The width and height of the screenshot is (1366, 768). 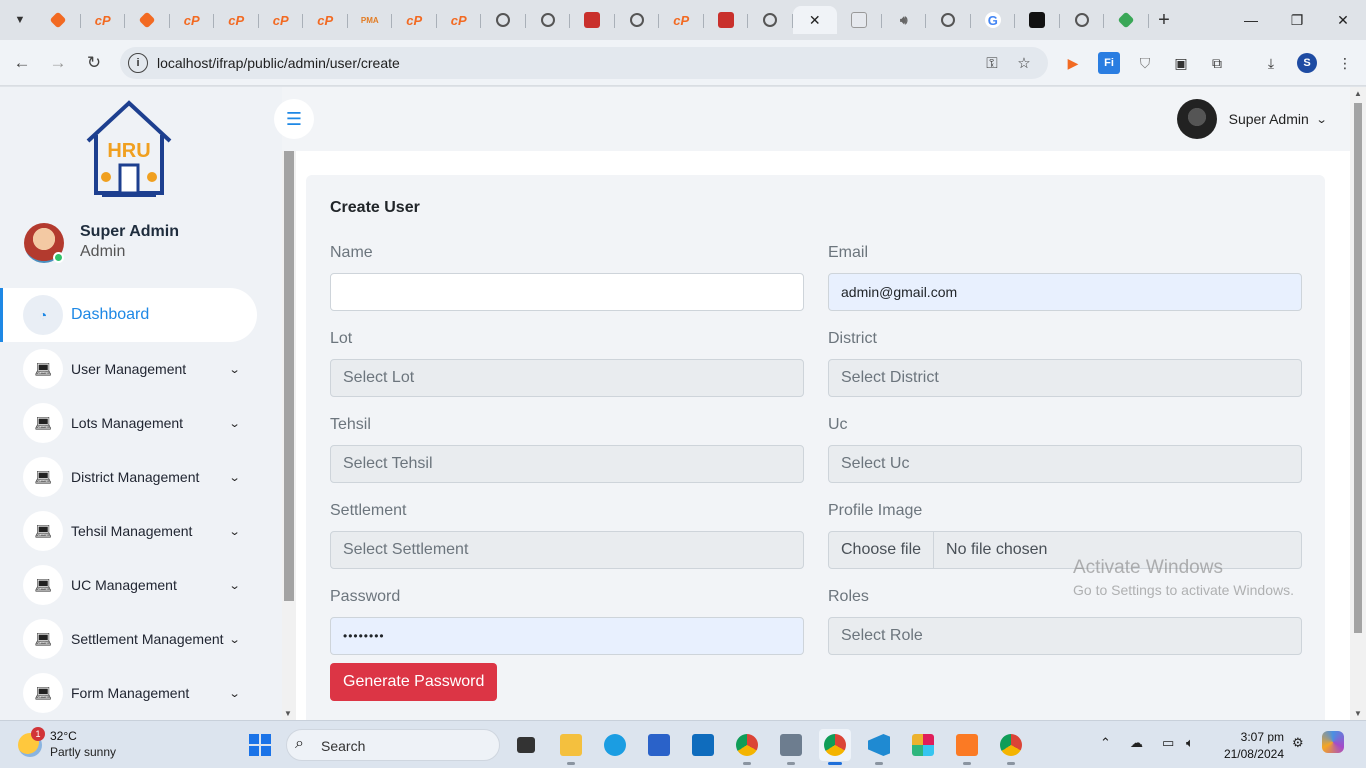 I want to click on roles-select: Select Role, so click(x=1065, y=636).